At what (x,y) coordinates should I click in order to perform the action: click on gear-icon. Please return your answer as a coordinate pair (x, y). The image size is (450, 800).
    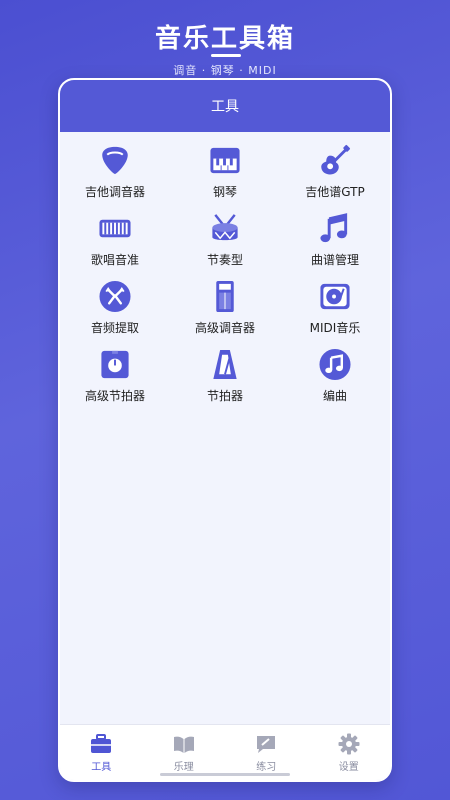
    Looking at the image, I should click on (349, 743).